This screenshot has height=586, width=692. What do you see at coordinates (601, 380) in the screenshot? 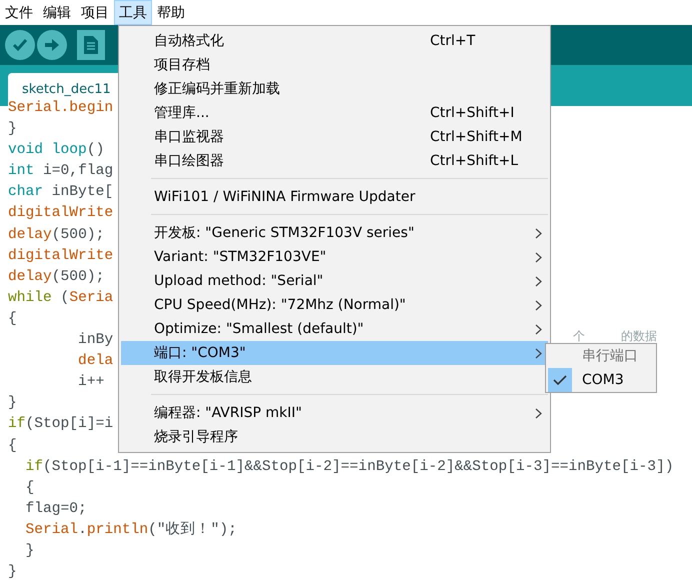
I see `submenu-item: COM3` at bounding box center [601, 380].